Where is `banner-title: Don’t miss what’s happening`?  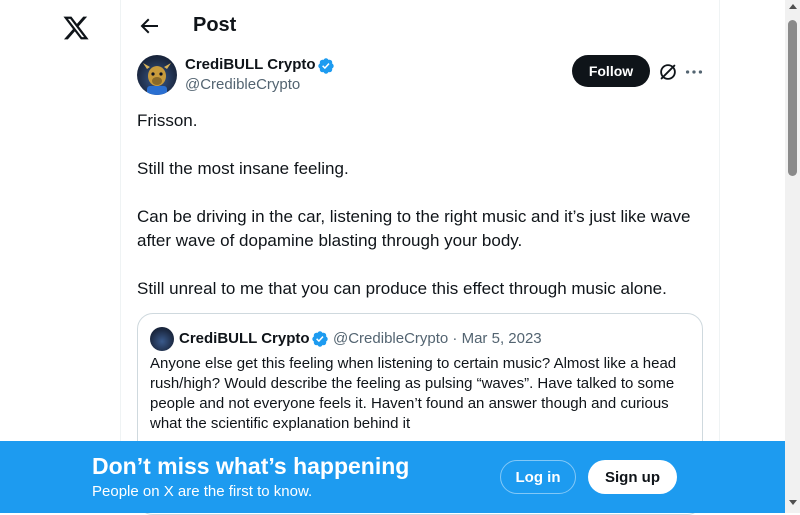
banner-title: Don’t miss what’s happening is located at coordinates (251, 466).